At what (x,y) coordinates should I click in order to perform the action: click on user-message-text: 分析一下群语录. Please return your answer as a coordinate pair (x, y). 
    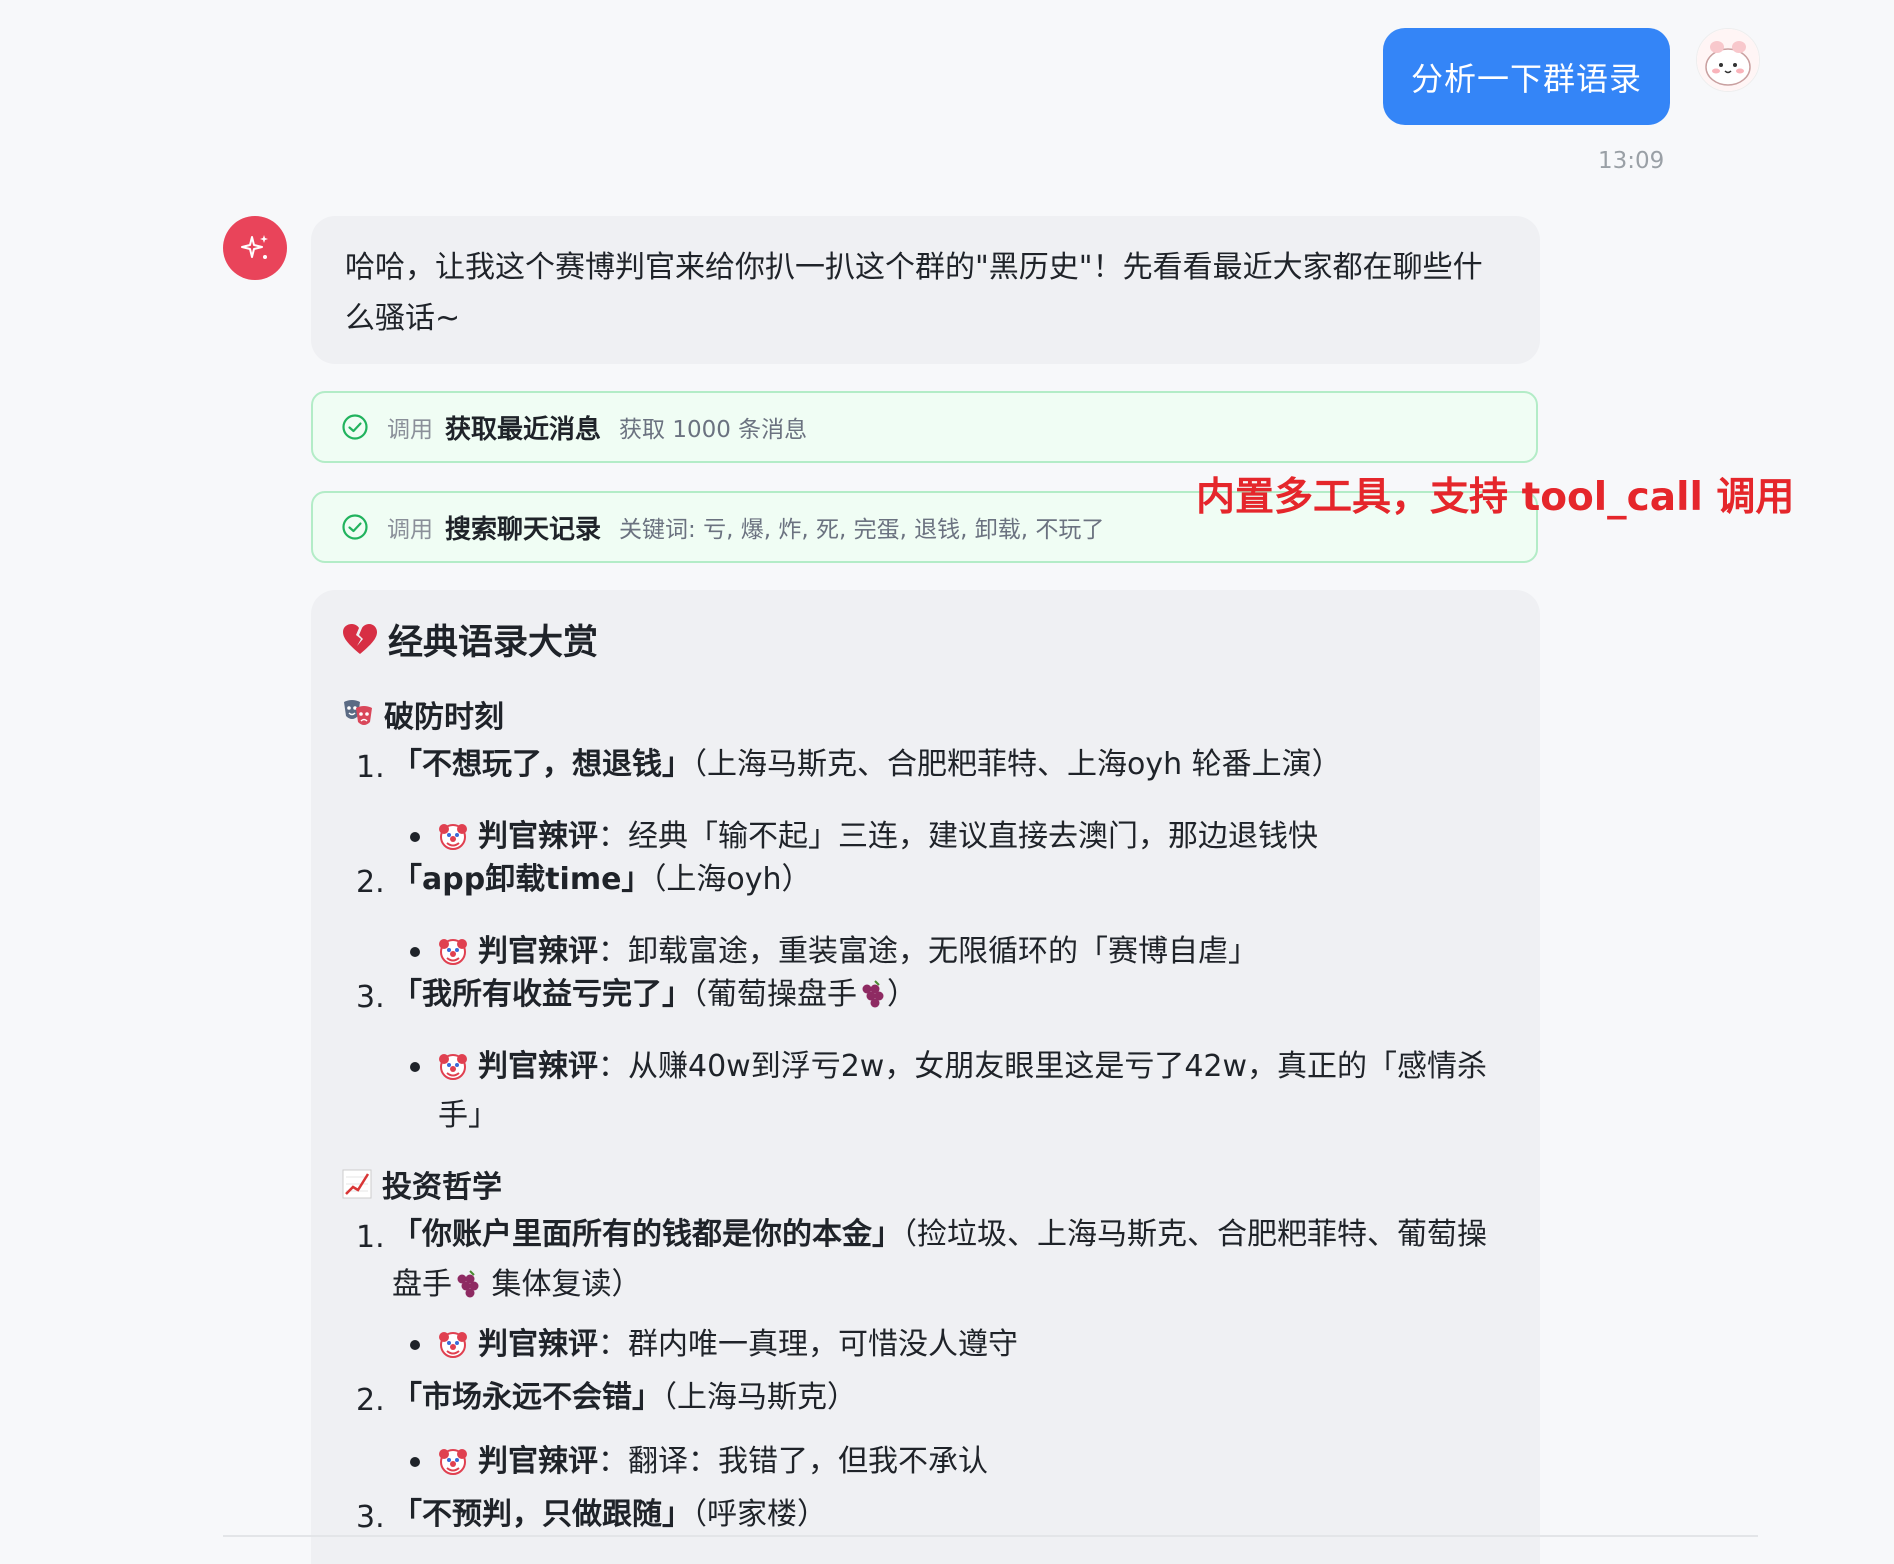
    Looking at the image, I should click on (1526, 78).